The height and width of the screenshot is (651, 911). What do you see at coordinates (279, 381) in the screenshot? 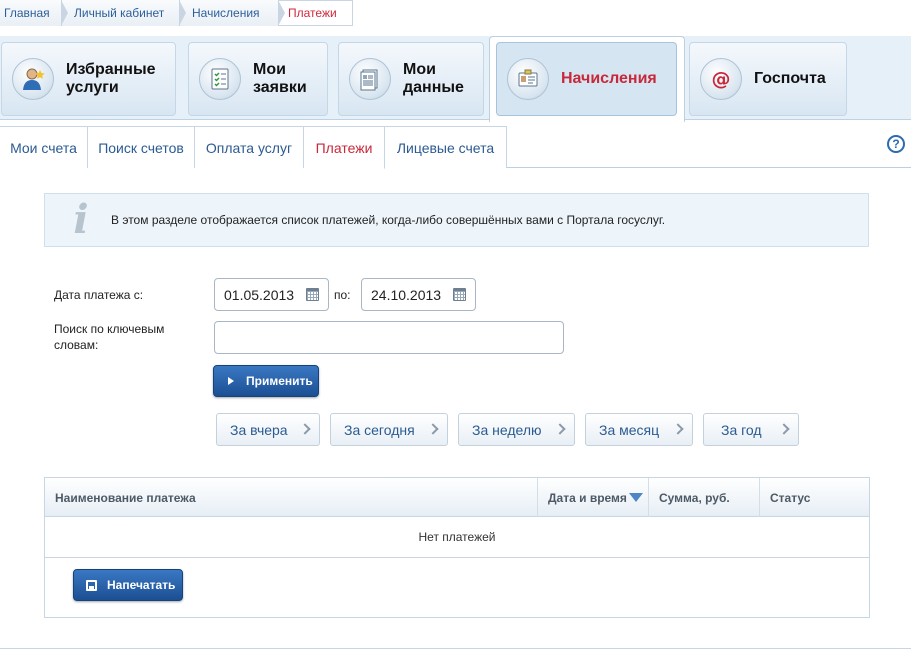
I see `apply-button-label: Применить` at bounding box center [279, 381].